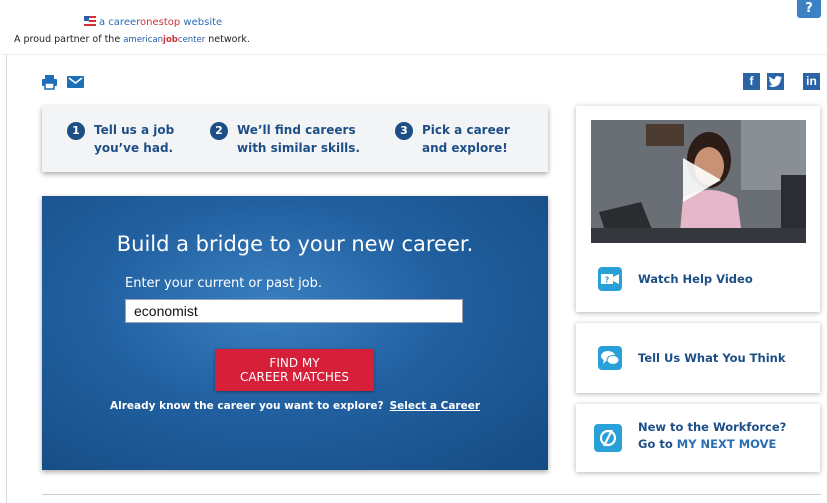 Image resolution: width=827 pixels, height=503 pixels. Describe the element at coordinates (164, 40) in the screenshot. I see `ajc-logo: americanjobcenter` at that location.